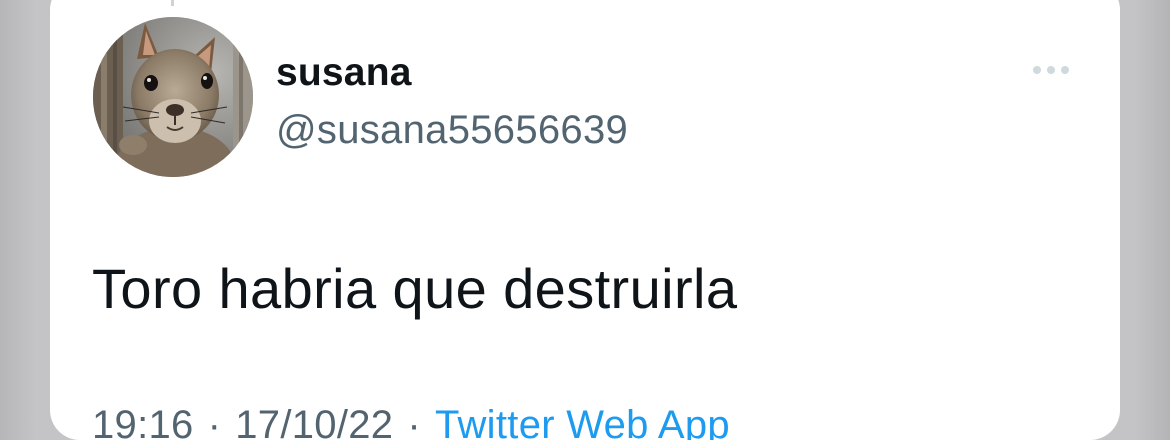 This screenshot has height=440, width=1170. Describe the element at coordinates (452, 130) in the screenshot. I see `user-handle: @susana55656639` at that location.